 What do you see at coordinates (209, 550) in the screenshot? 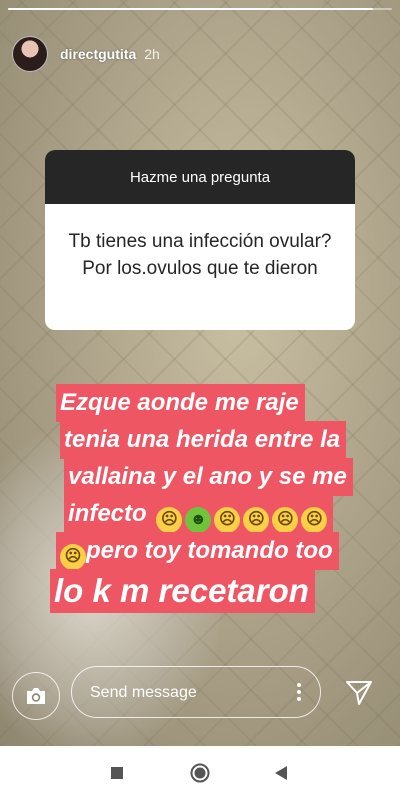
I see `caption-line-5-text: pero toy tomando too` at bounding box center [209, 550].